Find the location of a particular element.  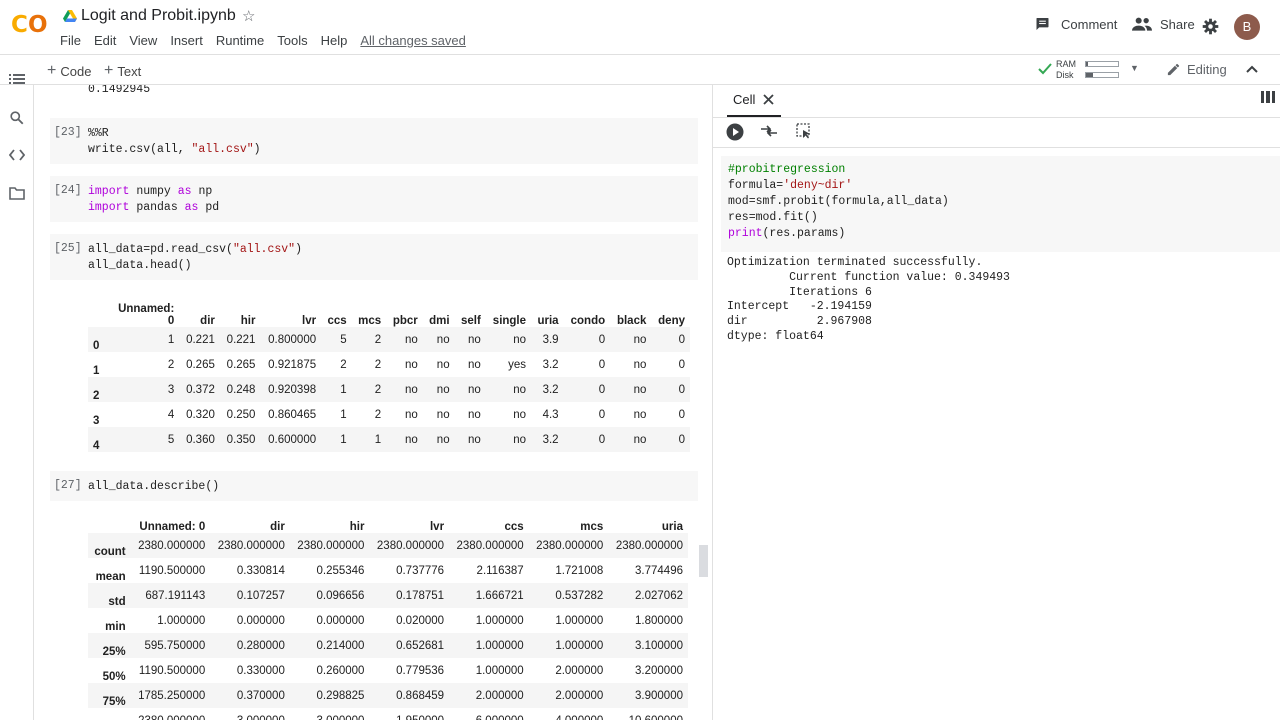

left-sidebar is located at coordinates (17, 397).